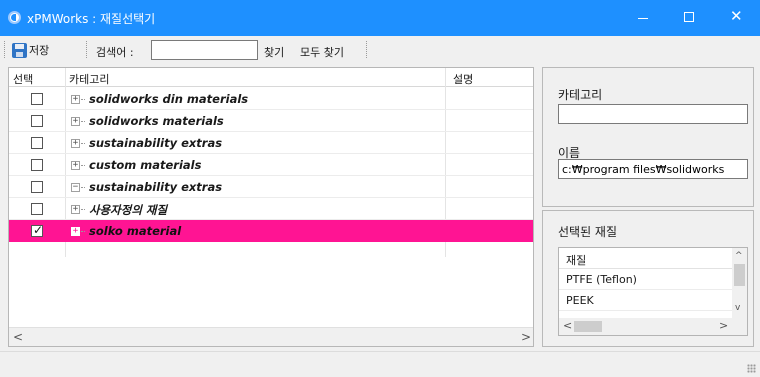 The image size is (760, 377). I want to click on category-label: 카테고리, so click(580, 95).